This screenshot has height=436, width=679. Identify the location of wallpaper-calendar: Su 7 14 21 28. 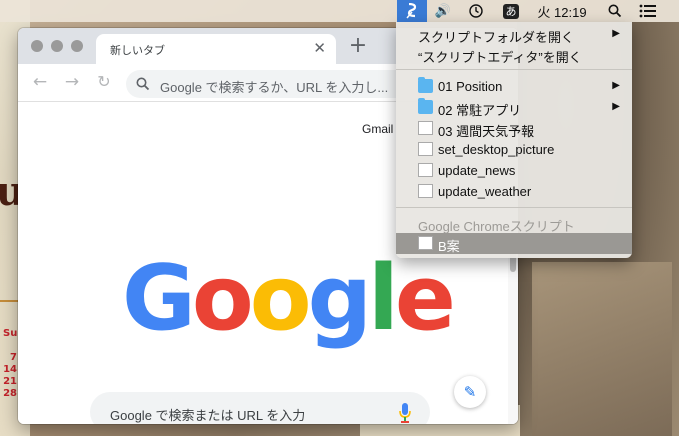
(10, 364).